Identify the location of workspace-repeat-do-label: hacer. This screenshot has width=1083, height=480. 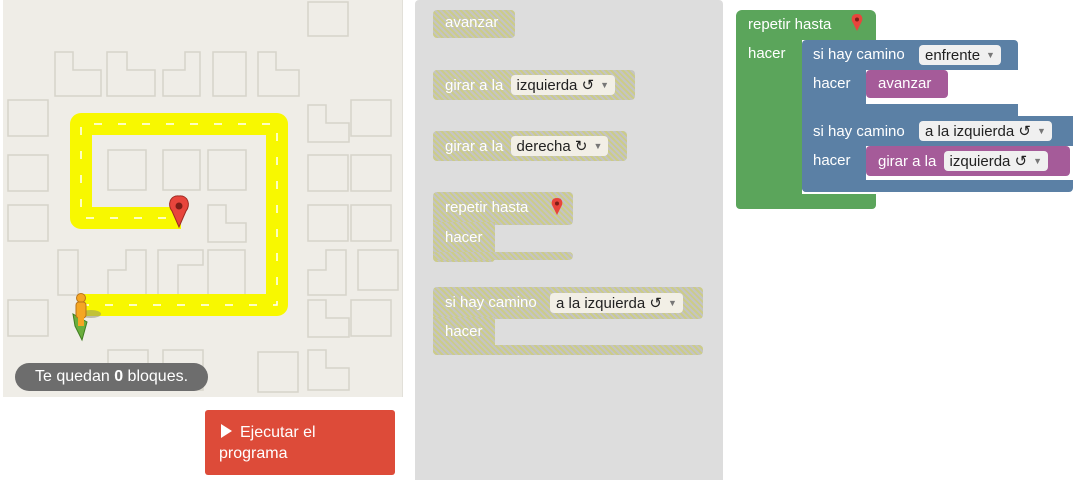
(767, 53).